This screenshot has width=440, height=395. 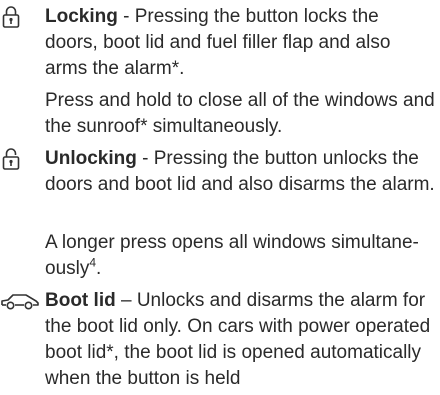 I want to click on unlocking-dash: -, so click(x=145, y=158).